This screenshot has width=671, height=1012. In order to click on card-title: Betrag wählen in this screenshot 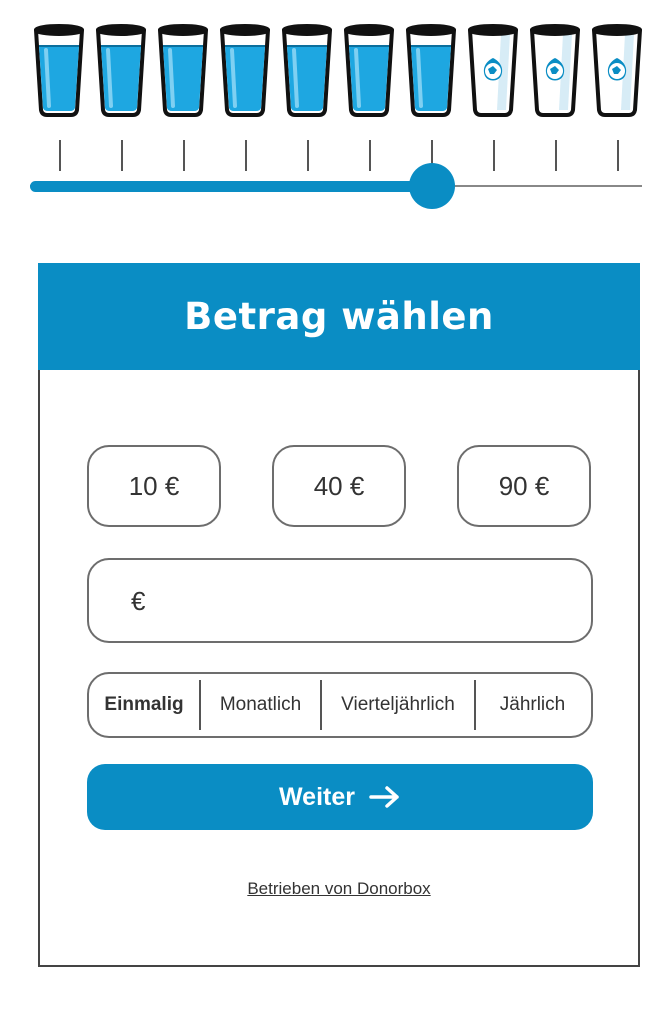, I will do `click(339, 316)`.